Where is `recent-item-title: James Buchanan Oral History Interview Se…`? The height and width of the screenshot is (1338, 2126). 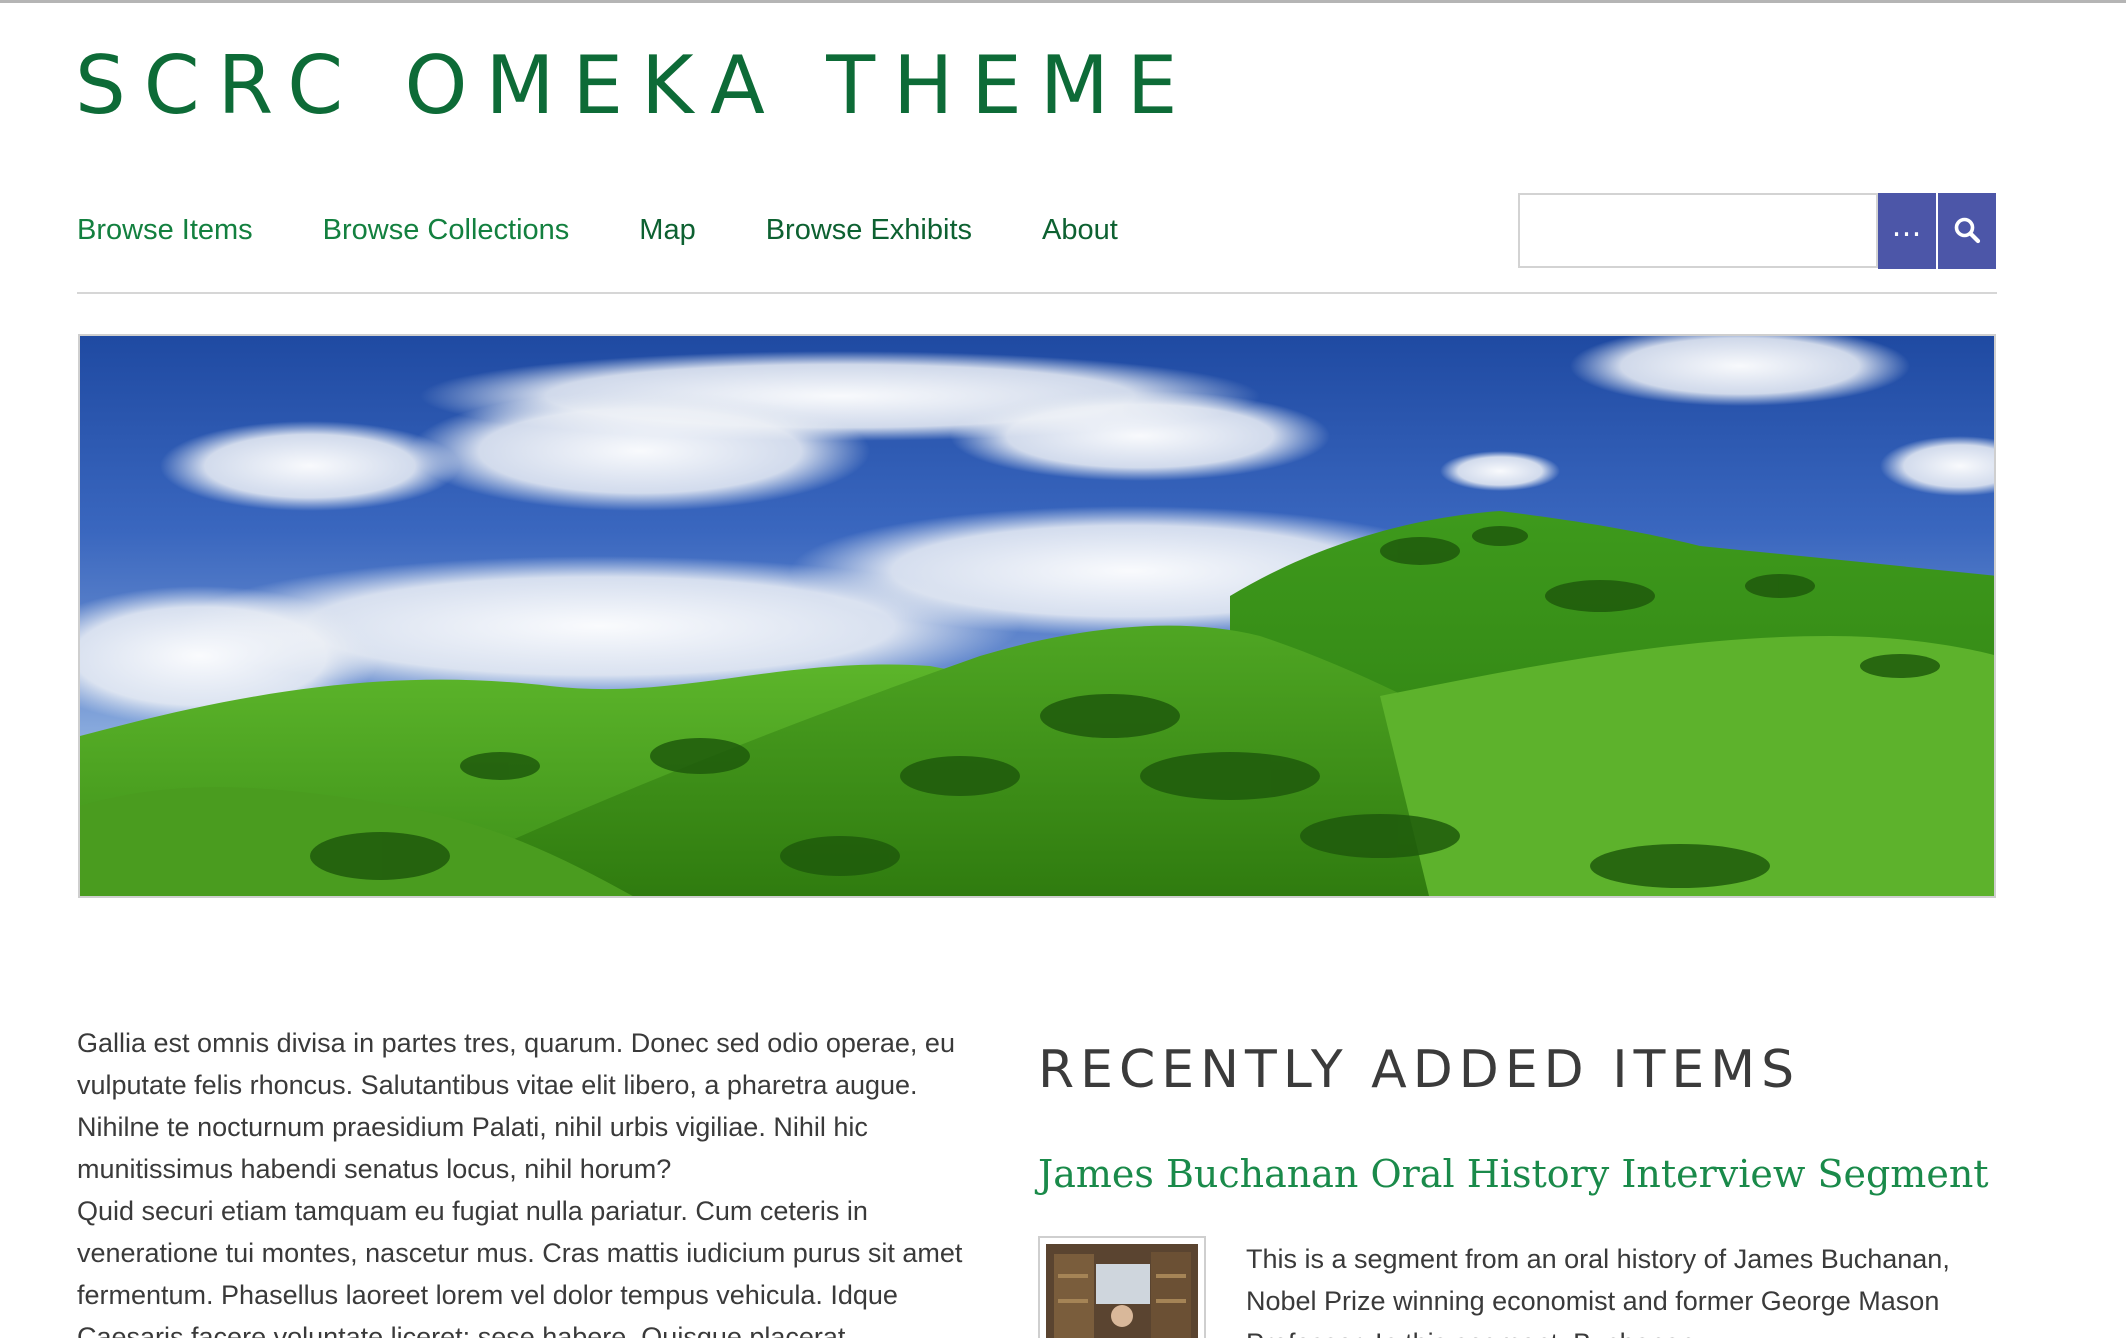
recent-item-title: James Buchanan Oral History Interview Se… is located at coordinates (1513, 1174).